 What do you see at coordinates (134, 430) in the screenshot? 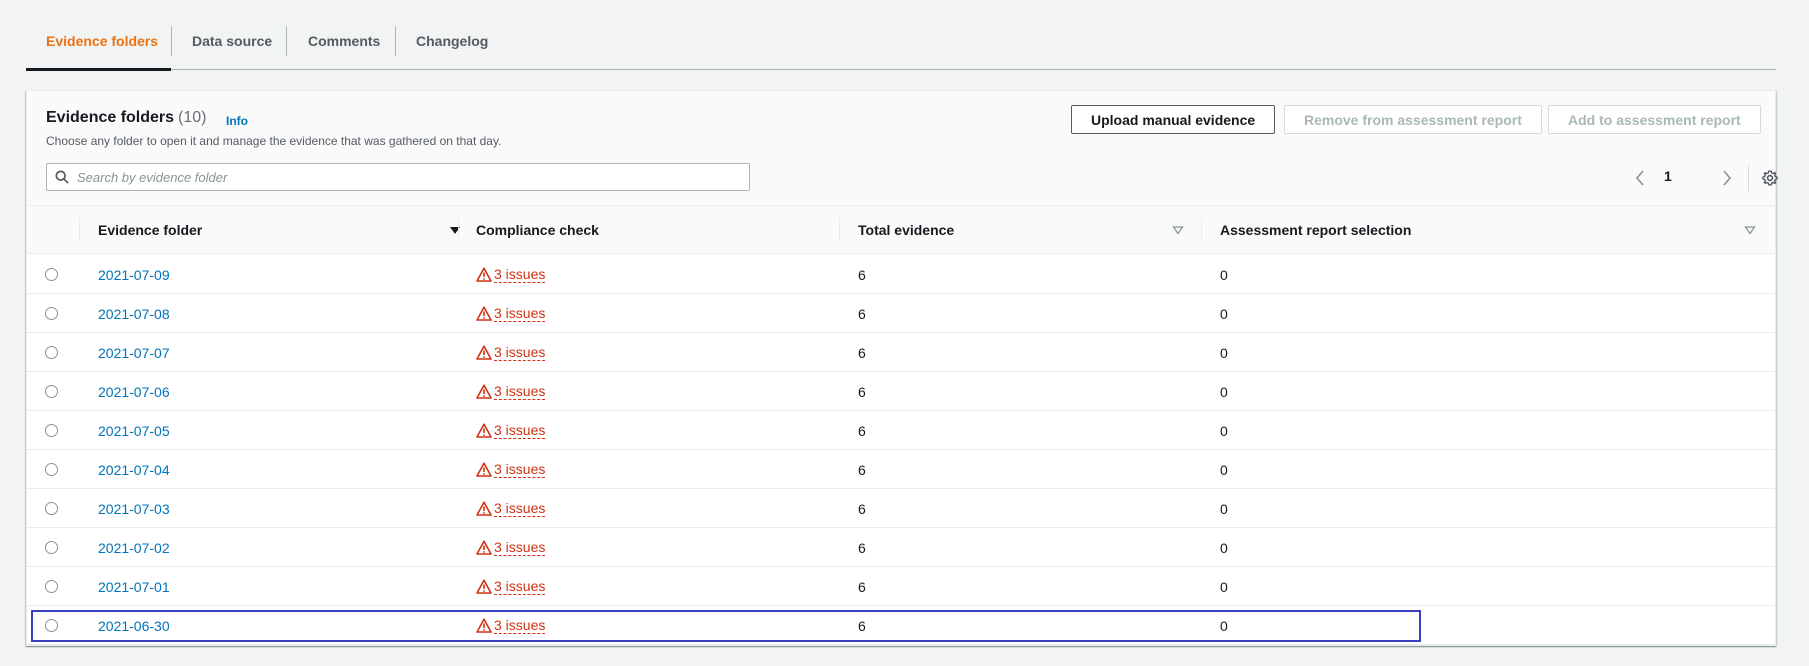
I see `evidence-folder-link: 2021-07-05` at bounding box center [134, 430].